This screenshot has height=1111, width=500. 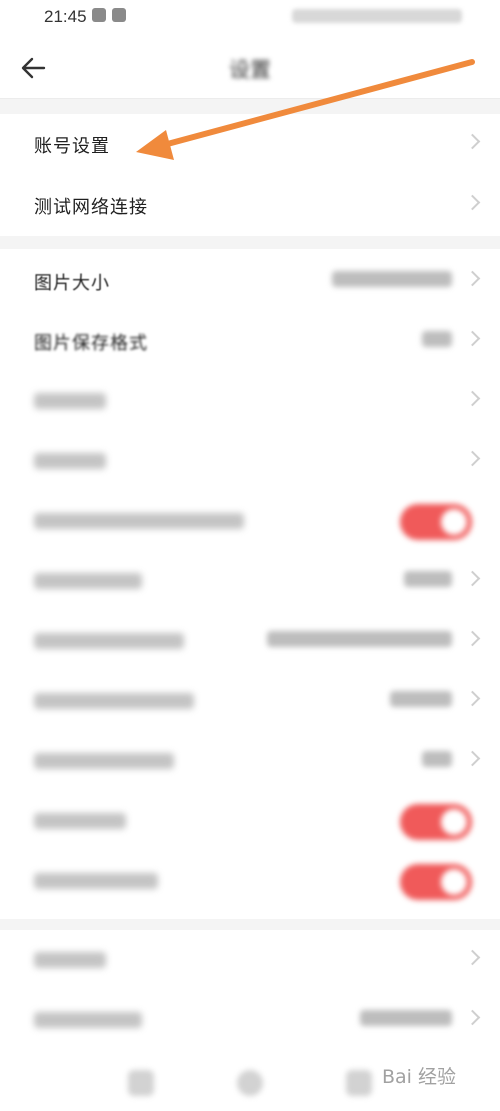 I want to click on settings-row-network-test: 测试网络连接, so click(x=250, y=205).